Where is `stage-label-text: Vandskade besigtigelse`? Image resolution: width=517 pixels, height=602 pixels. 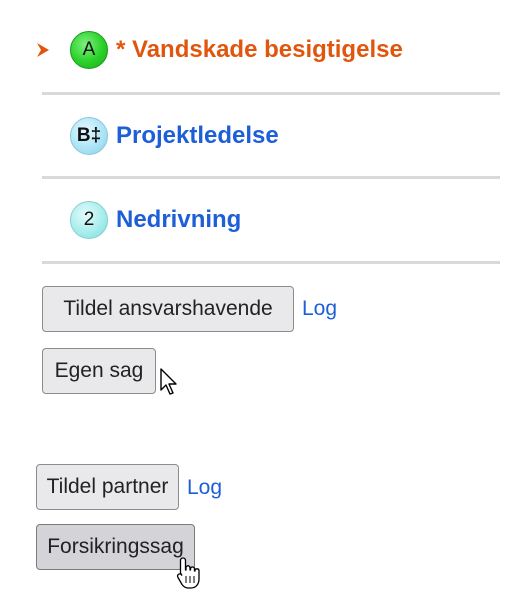
stage-label-text: Vandskade besigtigelse is located at coordinates (267, 49).